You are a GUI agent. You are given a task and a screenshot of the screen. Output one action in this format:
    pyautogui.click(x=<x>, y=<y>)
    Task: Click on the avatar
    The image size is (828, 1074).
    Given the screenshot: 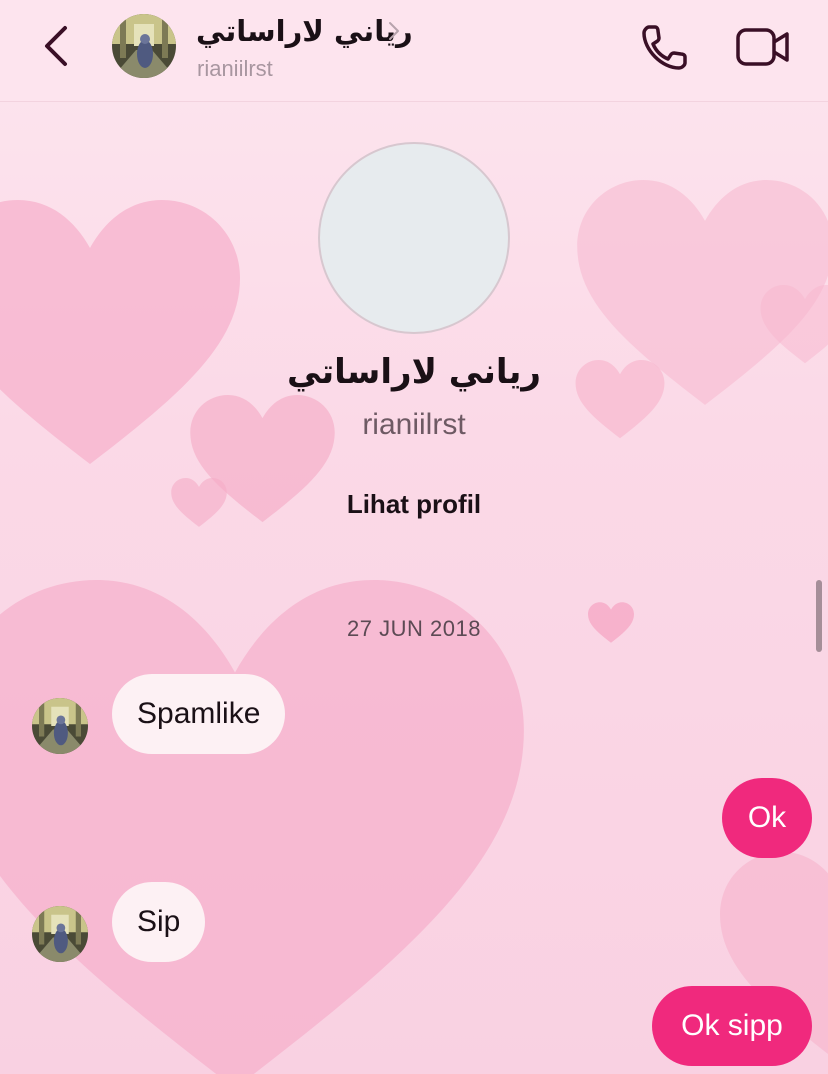 What is the action you would take?
    pyautogui.click(x=144, y=46)
    